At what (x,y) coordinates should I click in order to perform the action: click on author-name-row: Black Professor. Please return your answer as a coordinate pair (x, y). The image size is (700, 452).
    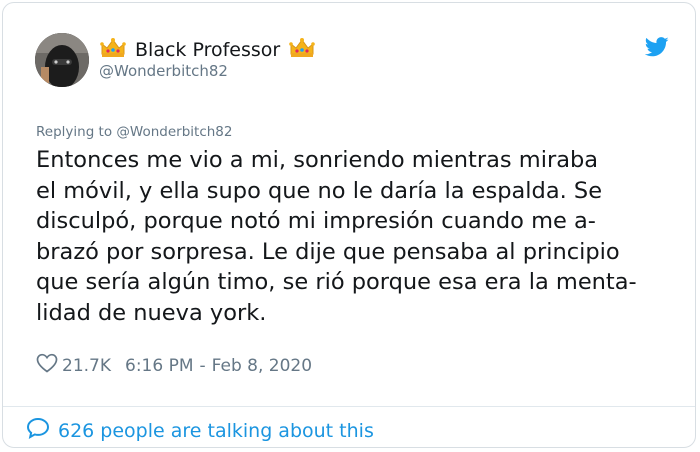
    Looking at the image, I should click on (207, 50).